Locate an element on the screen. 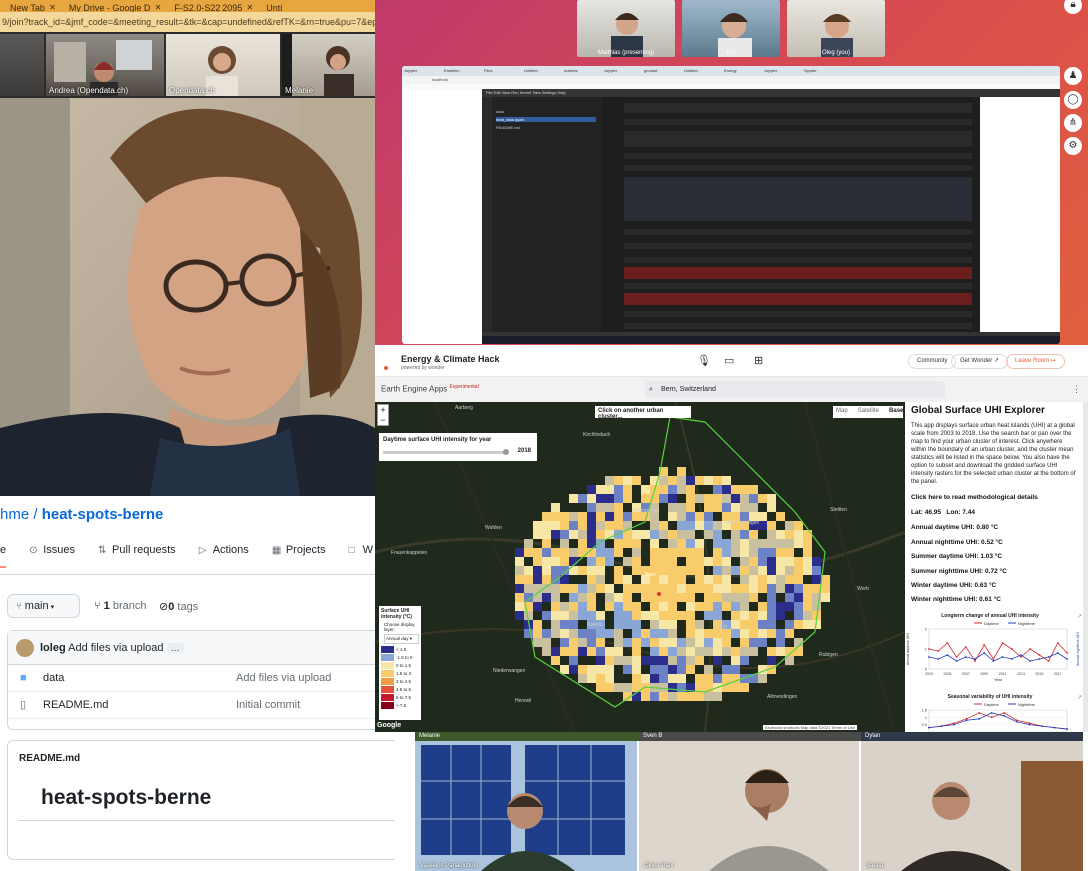 Image resolution: width=1088 pixels, height=871 pixels. map-place-label: Bremgarten is located at coordinates (646, 511).